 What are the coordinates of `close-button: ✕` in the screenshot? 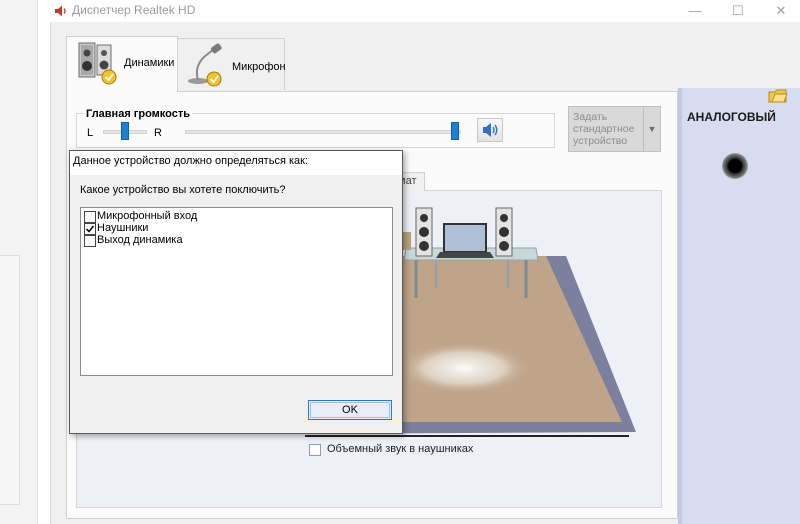 It's located at (781, 11).